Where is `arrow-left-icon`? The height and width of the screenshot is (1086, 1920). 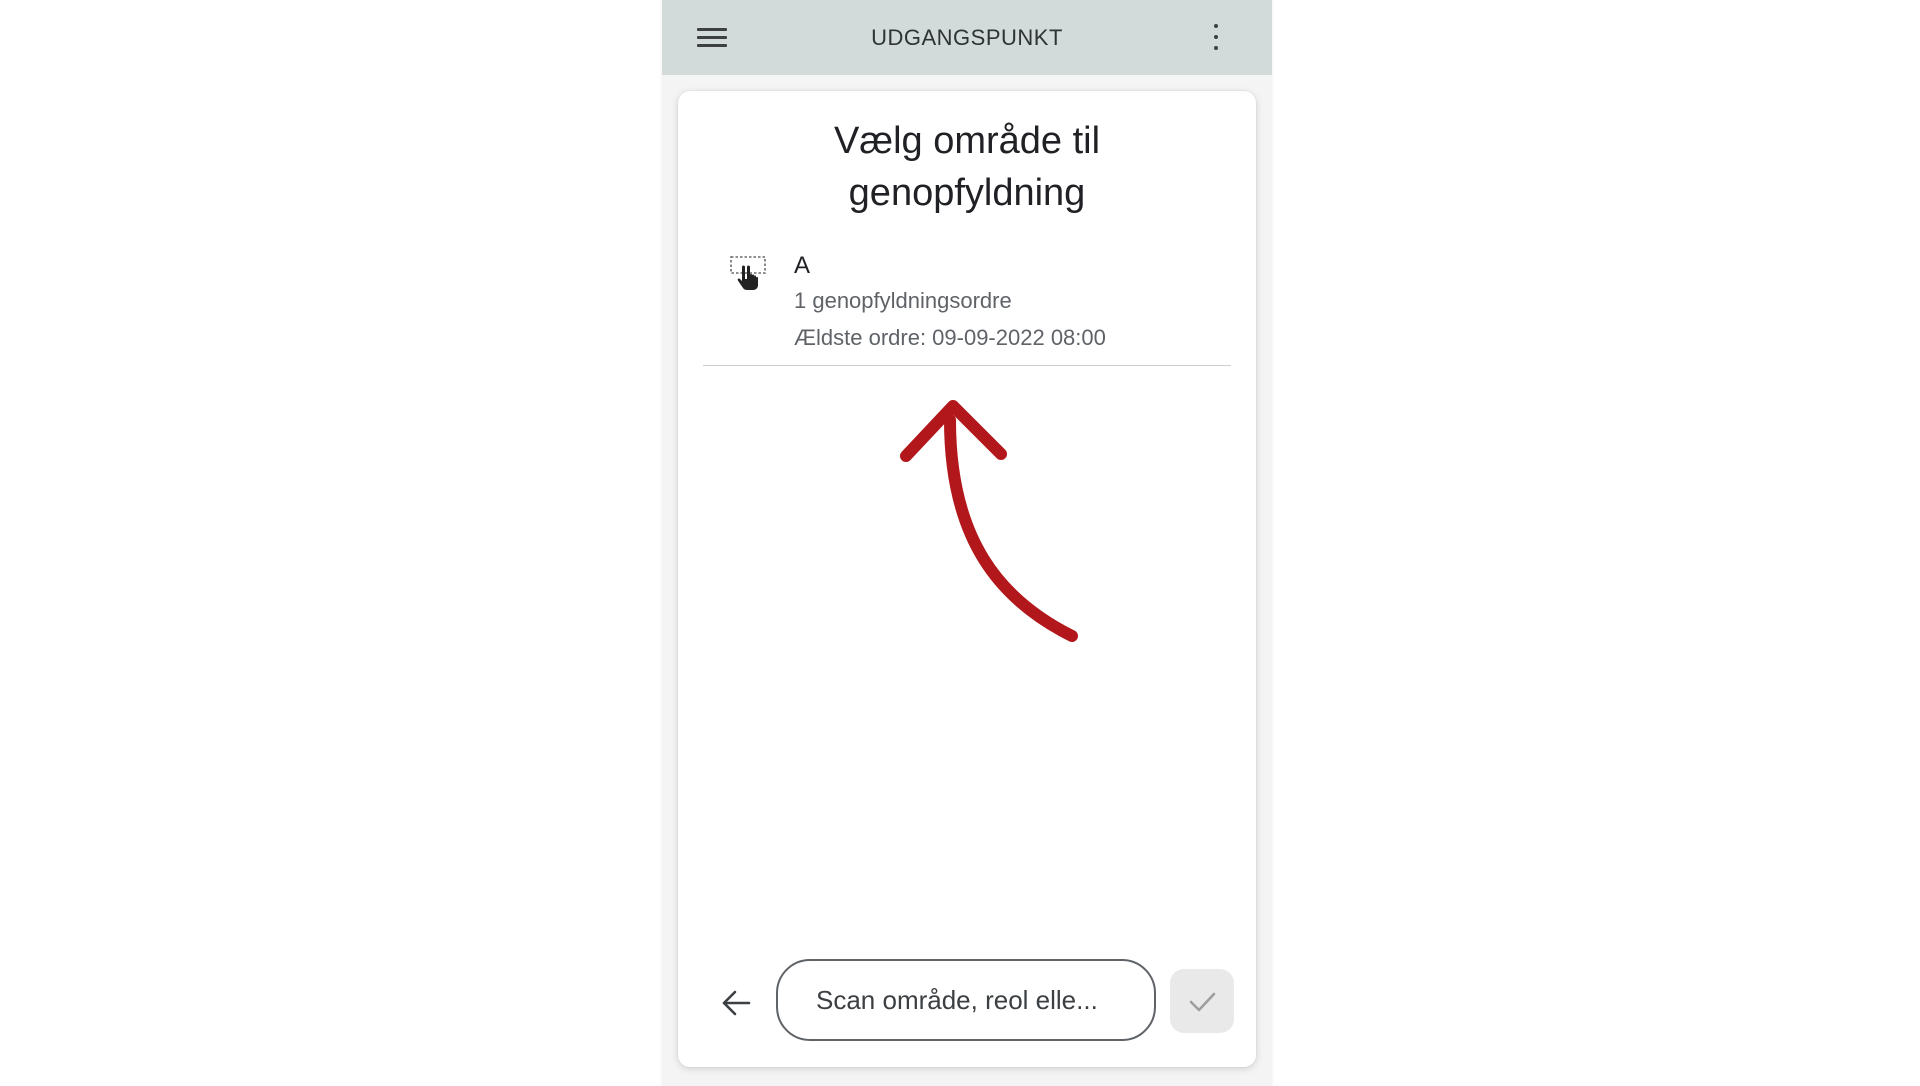
arrow-left-icon is located at coordinates (736, 1003).